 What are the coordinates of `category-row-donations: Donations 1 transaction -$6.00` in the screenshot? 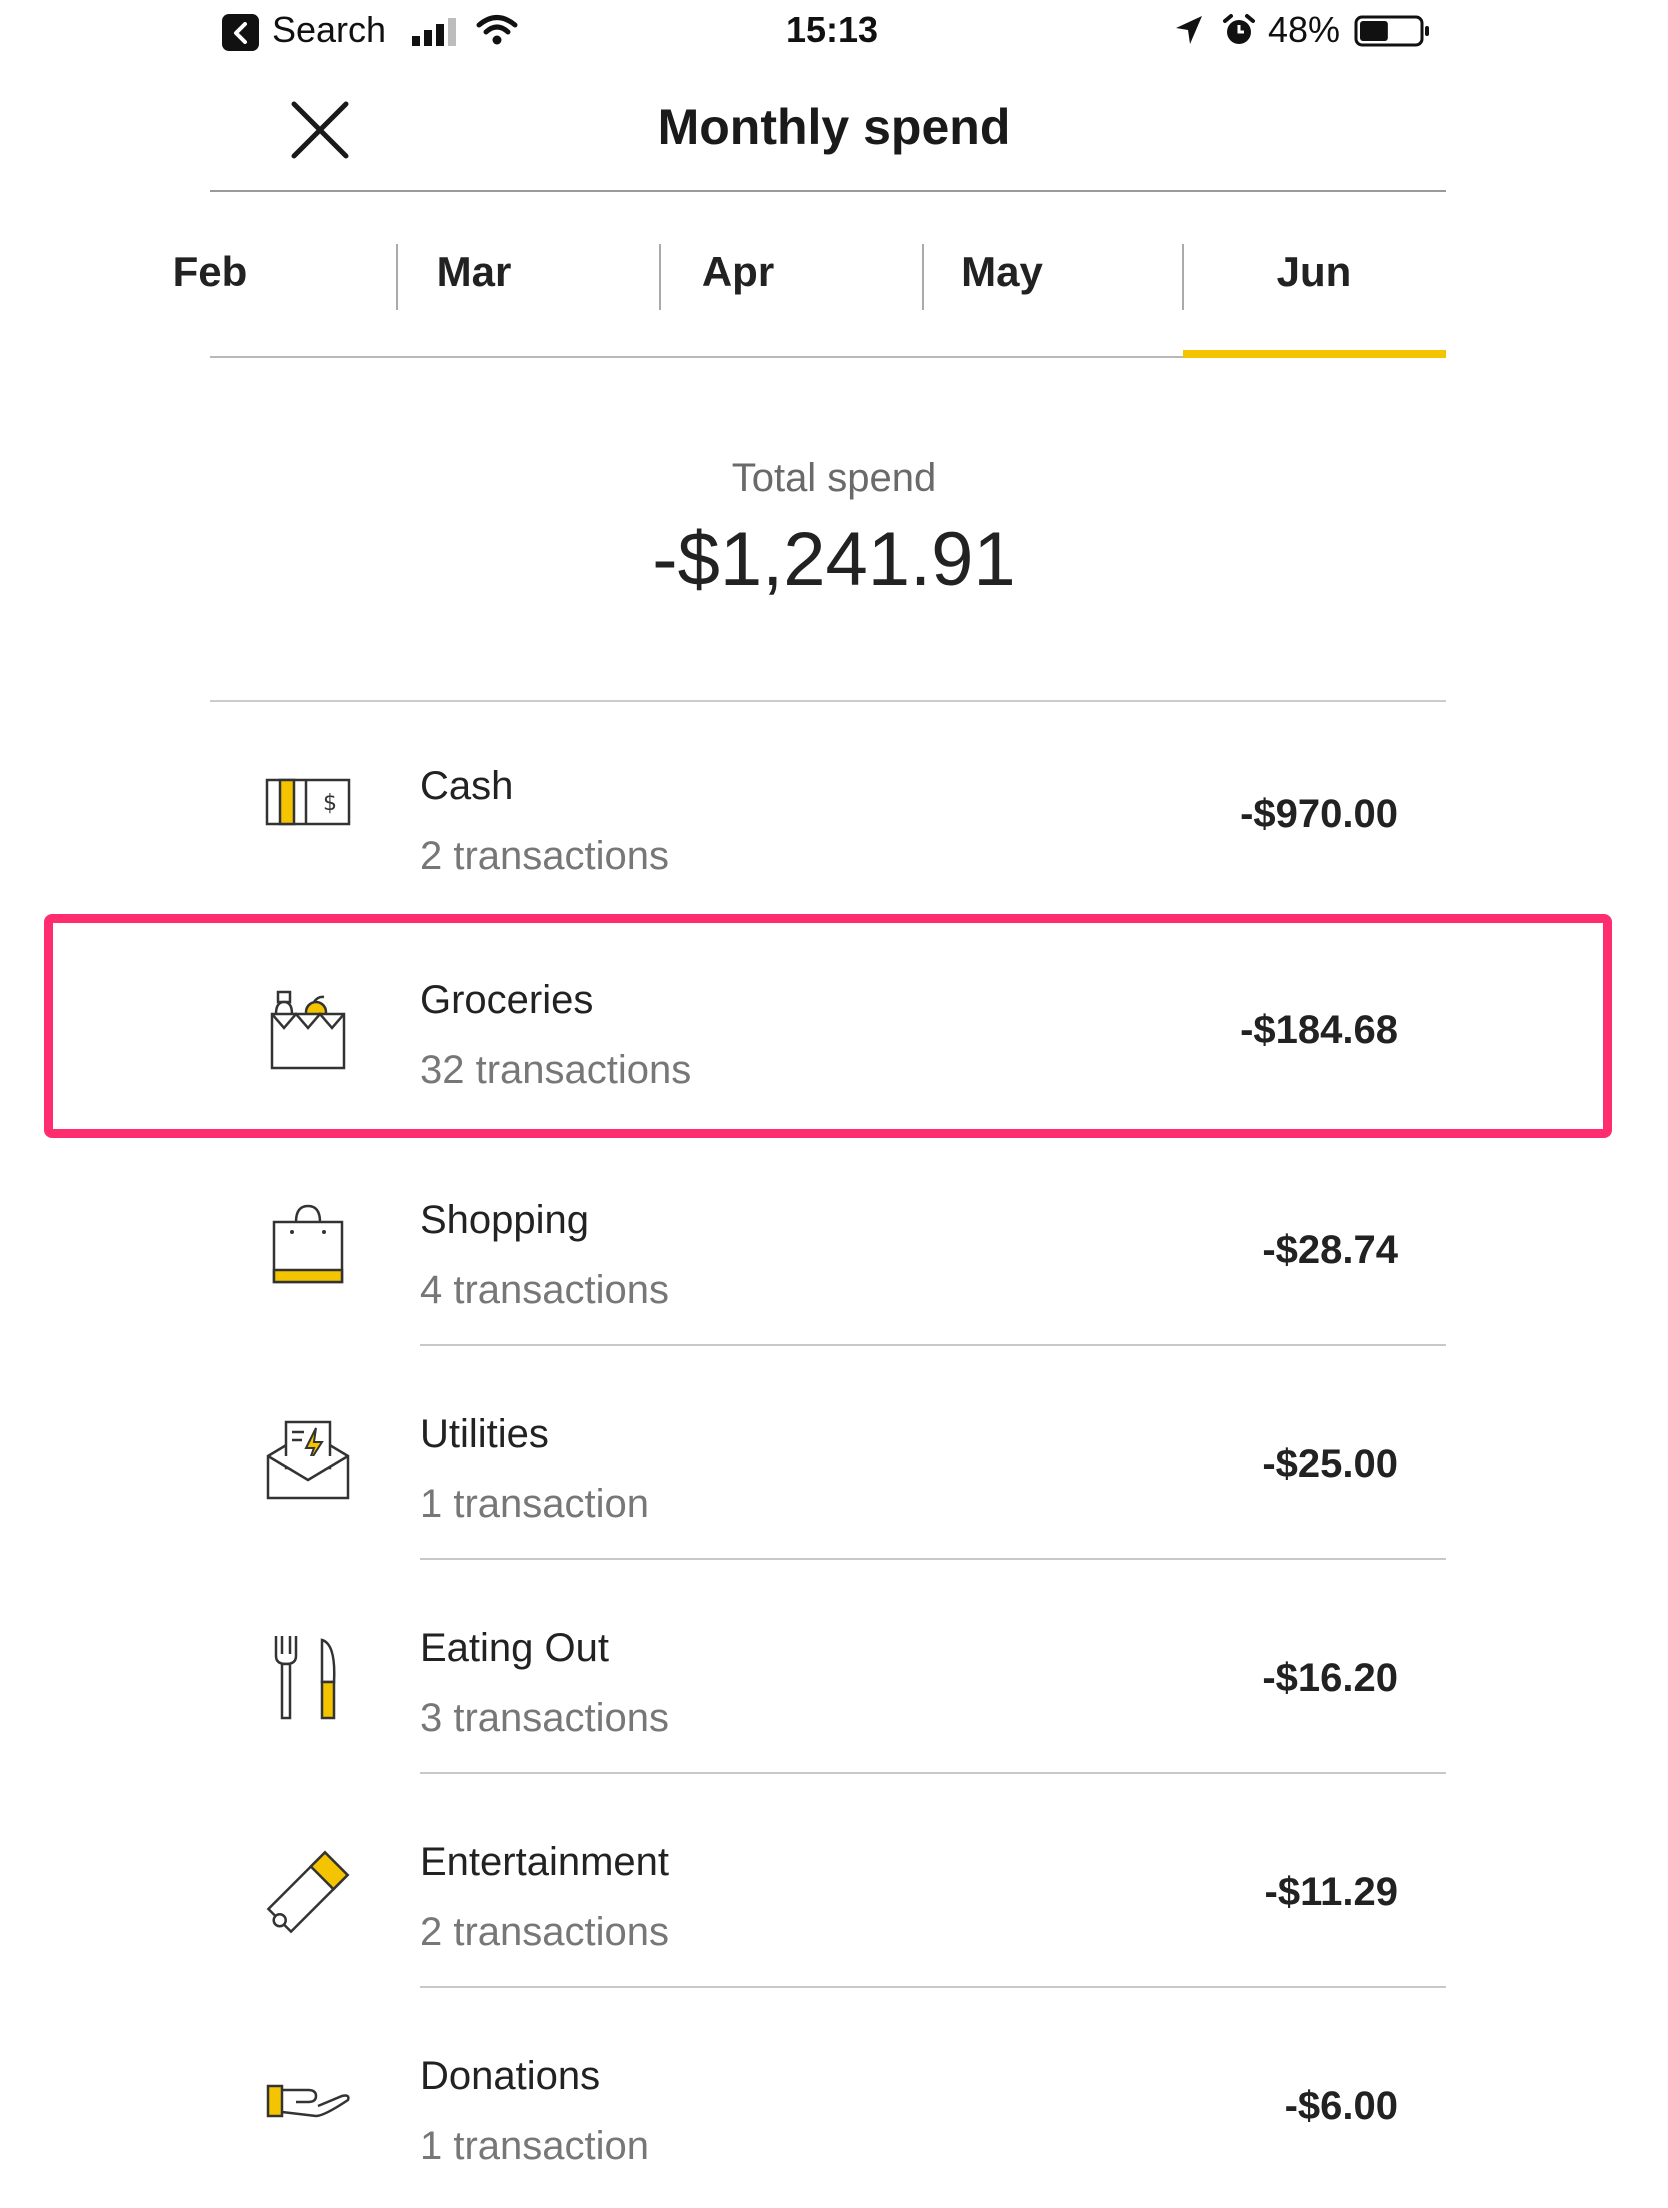 It's located at (828, 2095).